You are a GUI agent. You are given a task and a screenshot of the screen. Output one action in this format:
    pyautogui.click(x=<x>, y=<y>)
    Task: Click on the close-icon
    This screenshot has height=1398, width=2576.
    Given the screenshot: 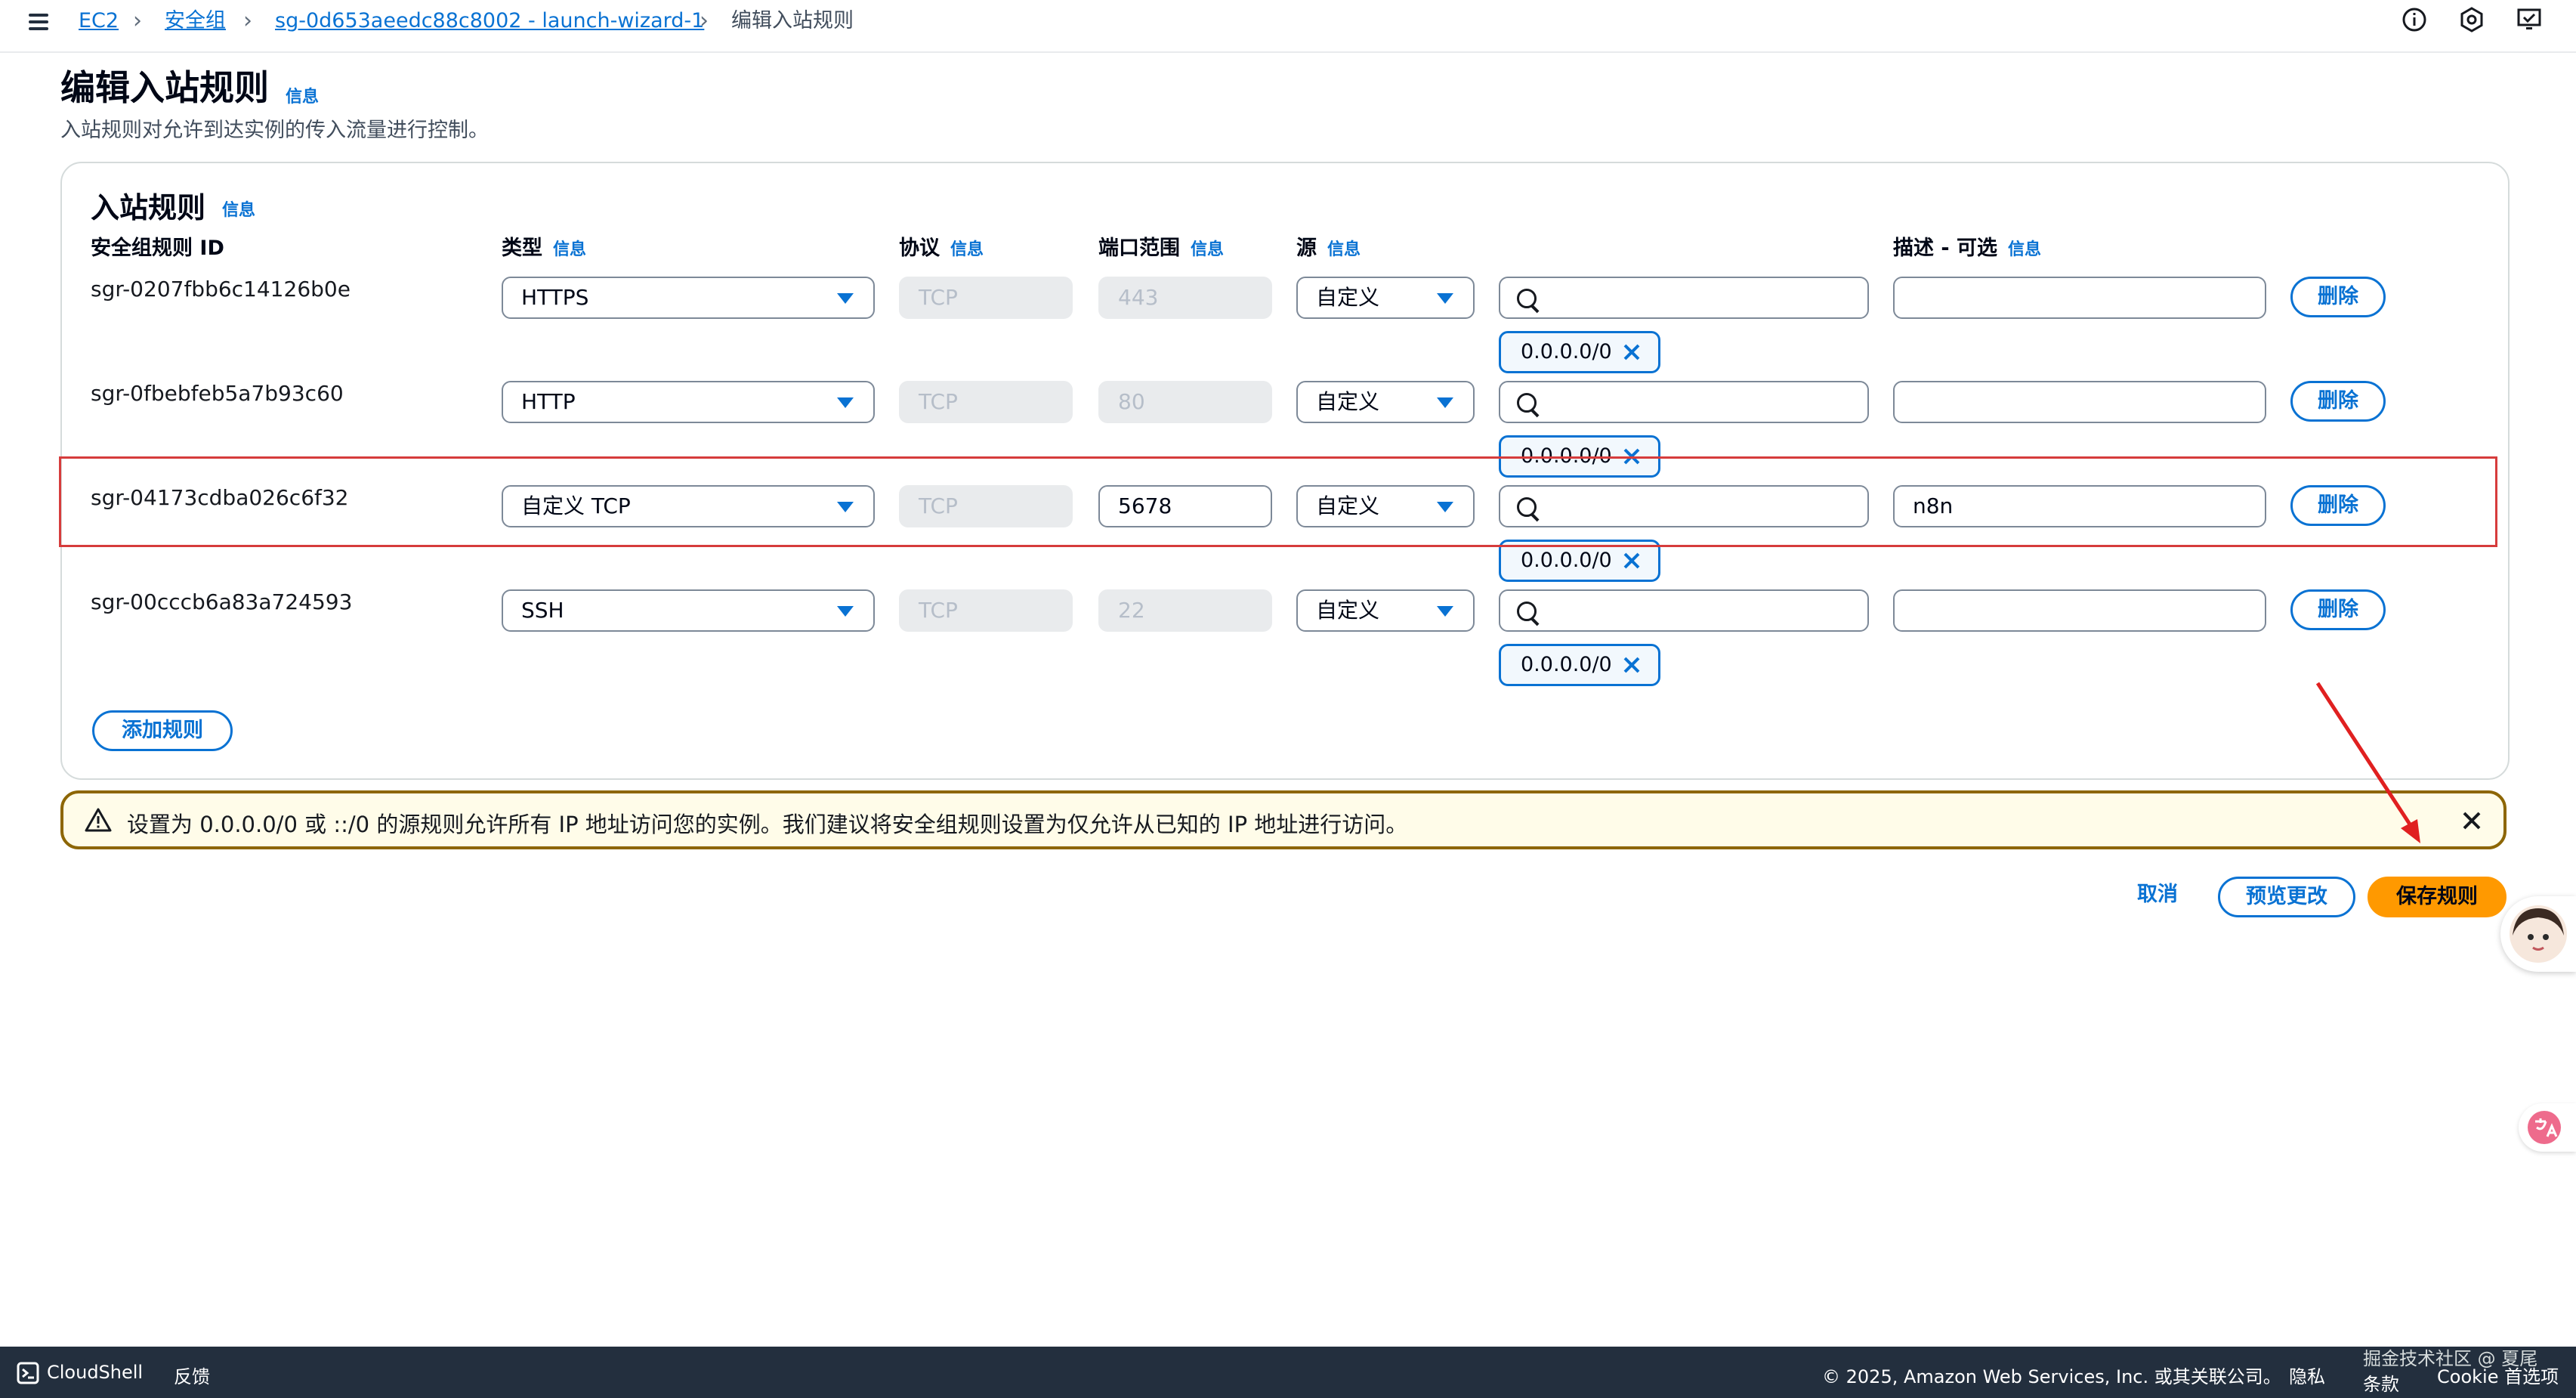 What is the action you would take?
    pyautogui.click(x=2471, y=821)
    